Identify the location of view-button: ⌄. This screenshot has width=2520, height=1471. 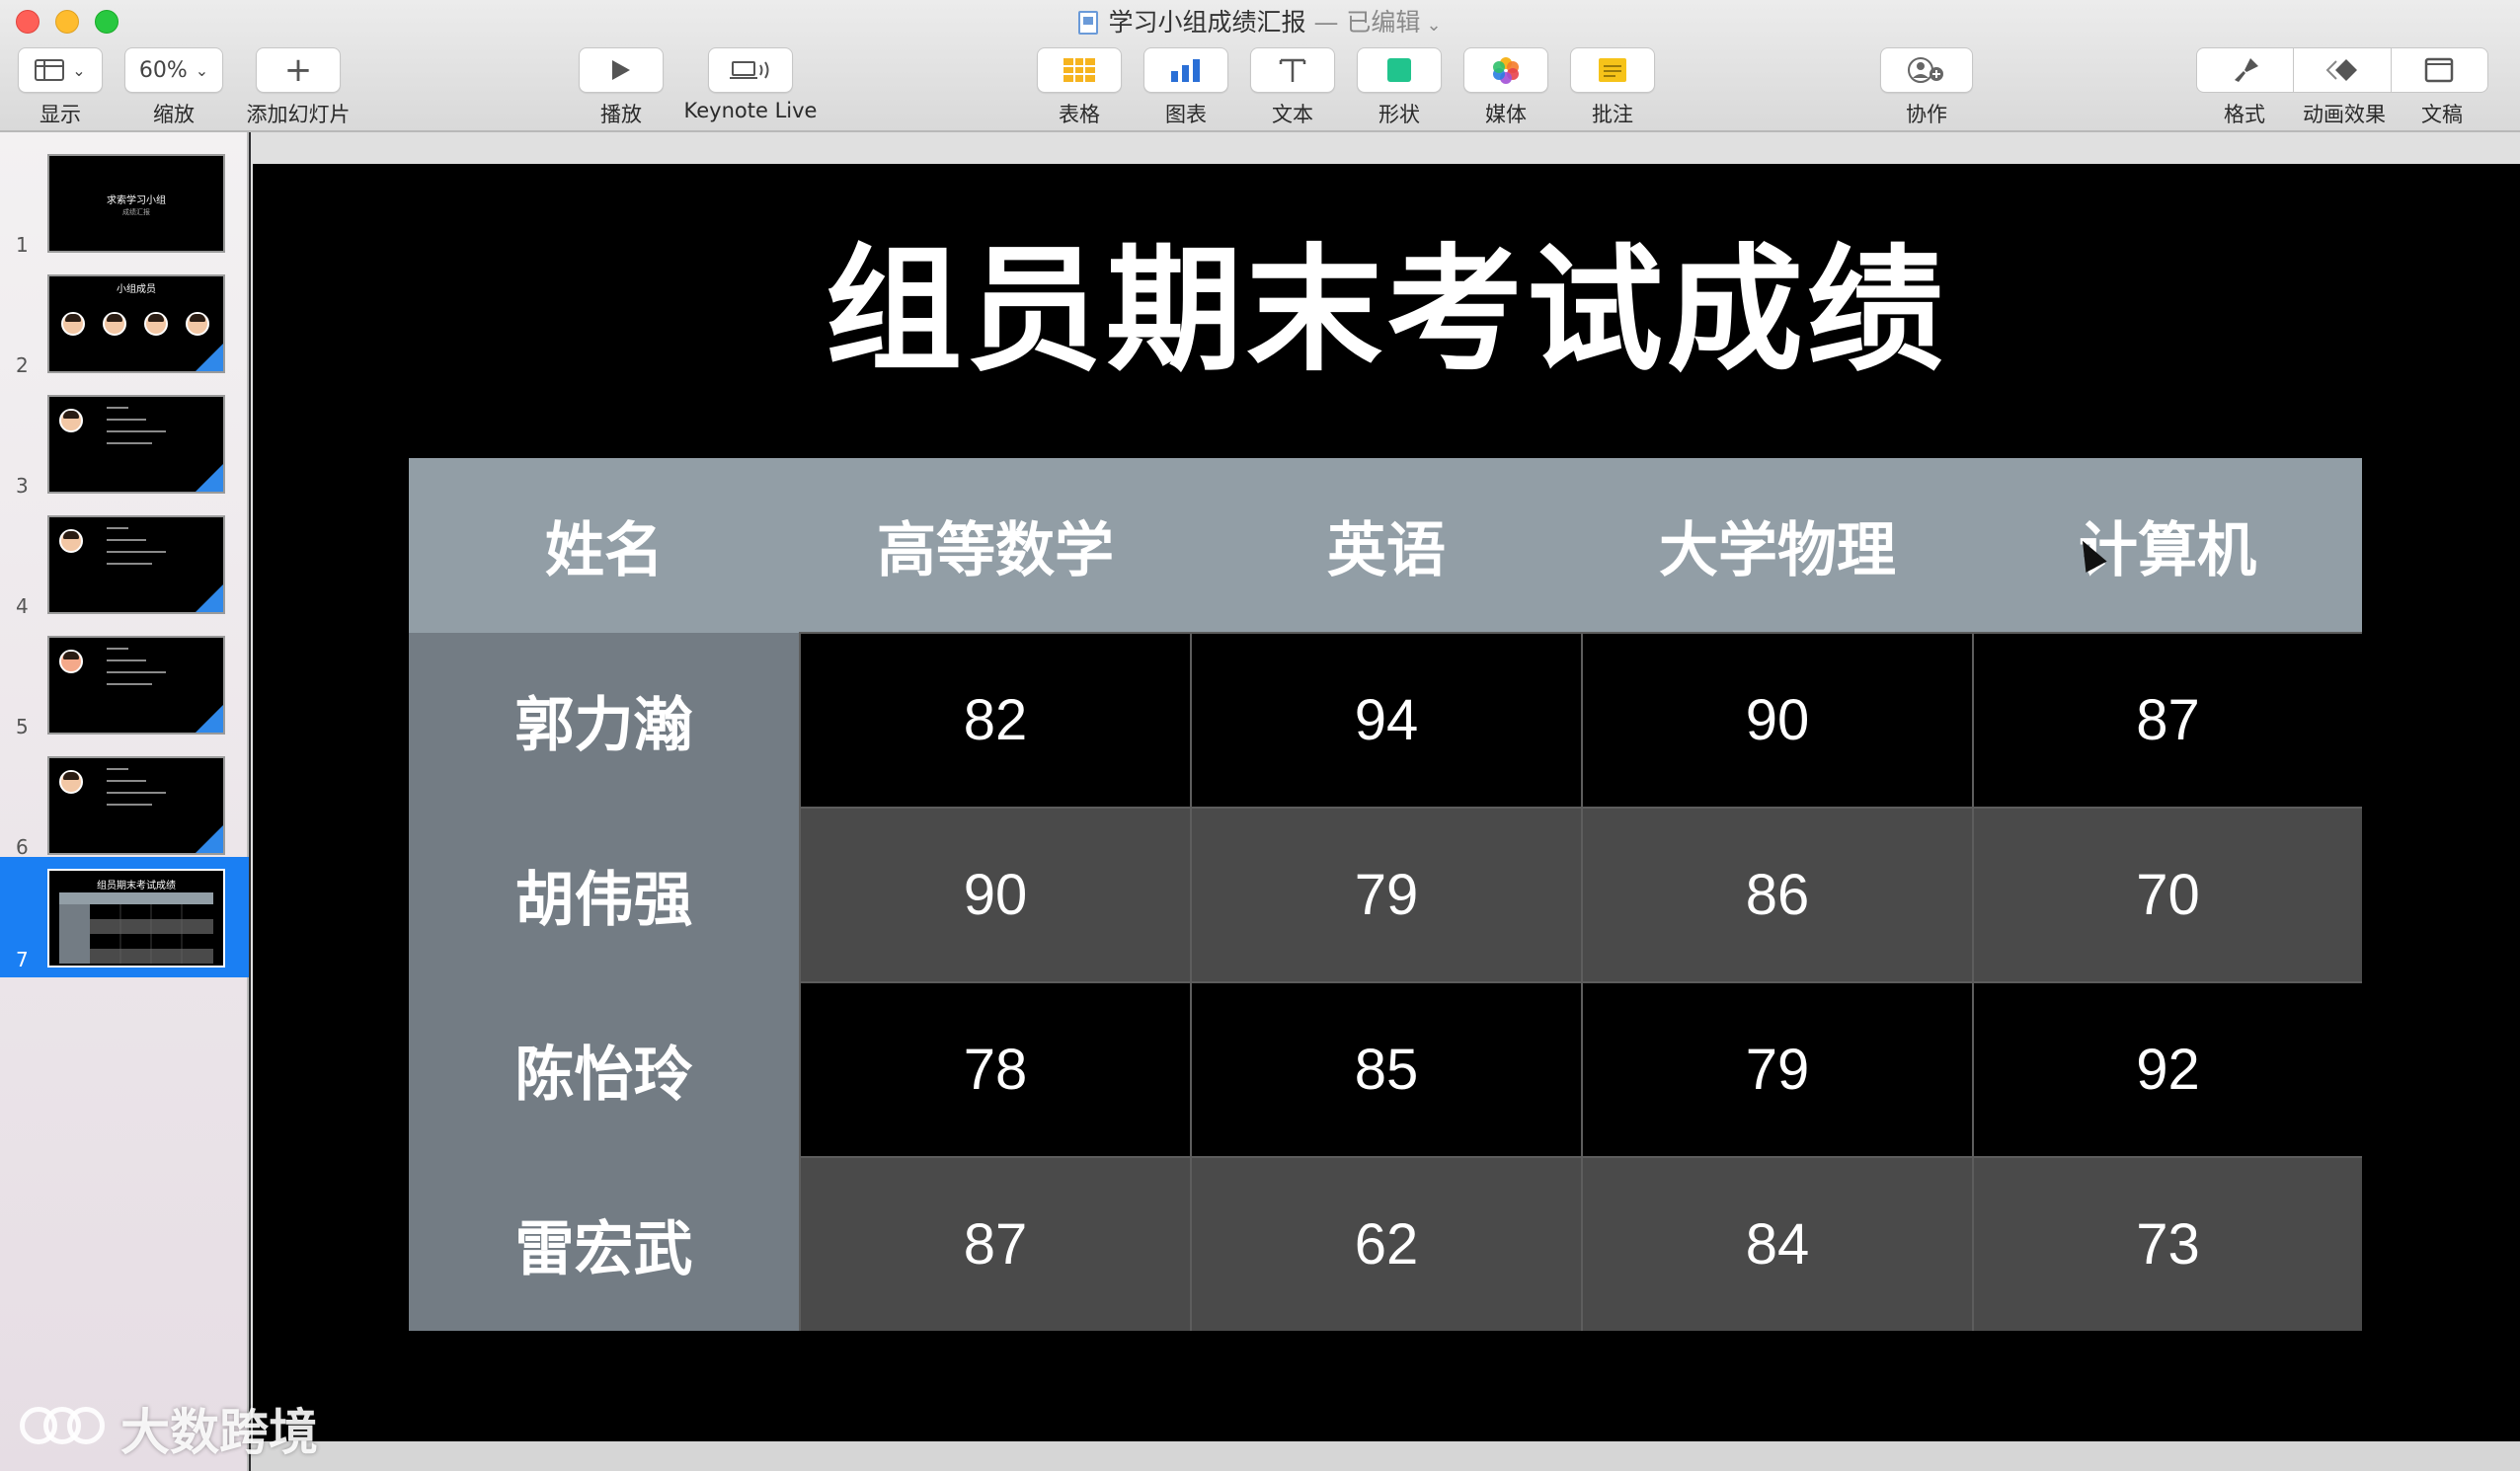
(60, 70).